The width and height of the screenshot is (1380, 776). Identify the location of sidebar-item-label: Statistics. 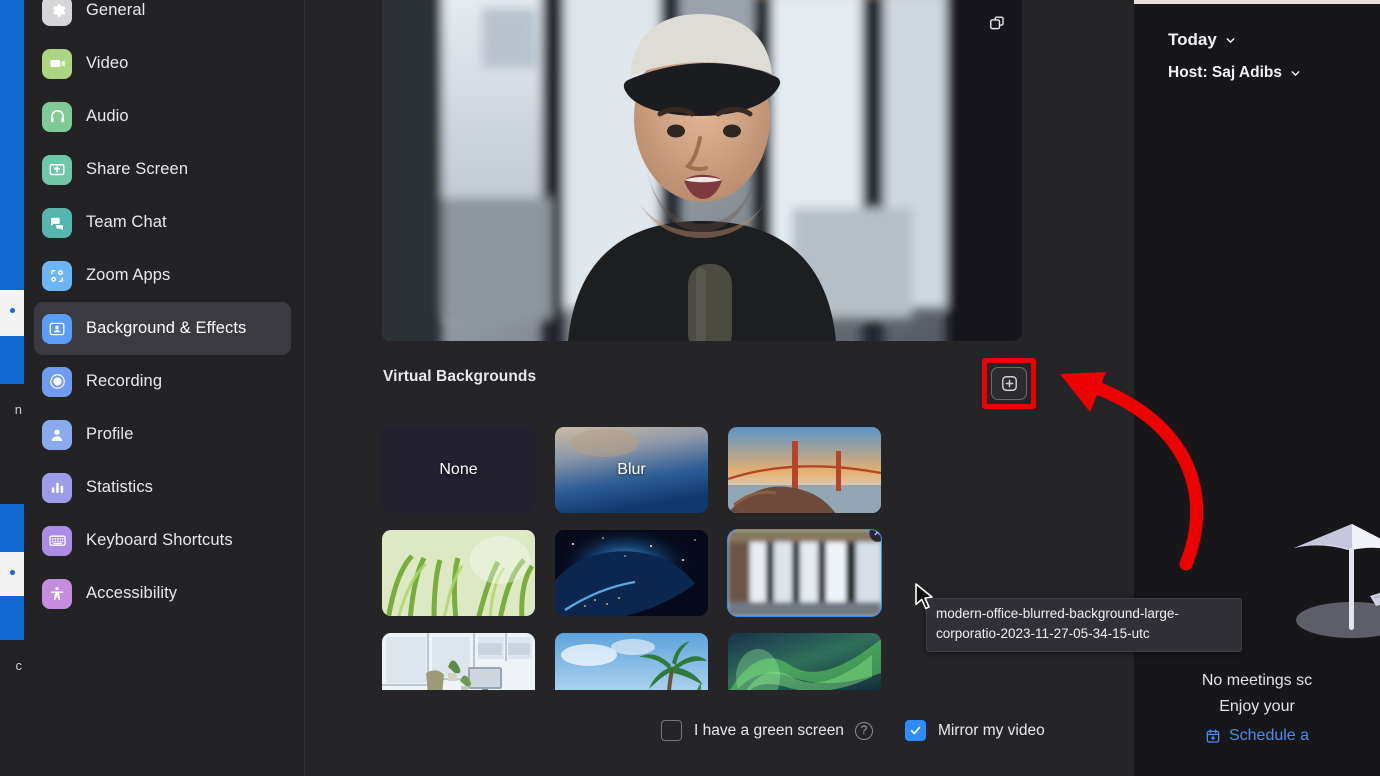
(120, 487).